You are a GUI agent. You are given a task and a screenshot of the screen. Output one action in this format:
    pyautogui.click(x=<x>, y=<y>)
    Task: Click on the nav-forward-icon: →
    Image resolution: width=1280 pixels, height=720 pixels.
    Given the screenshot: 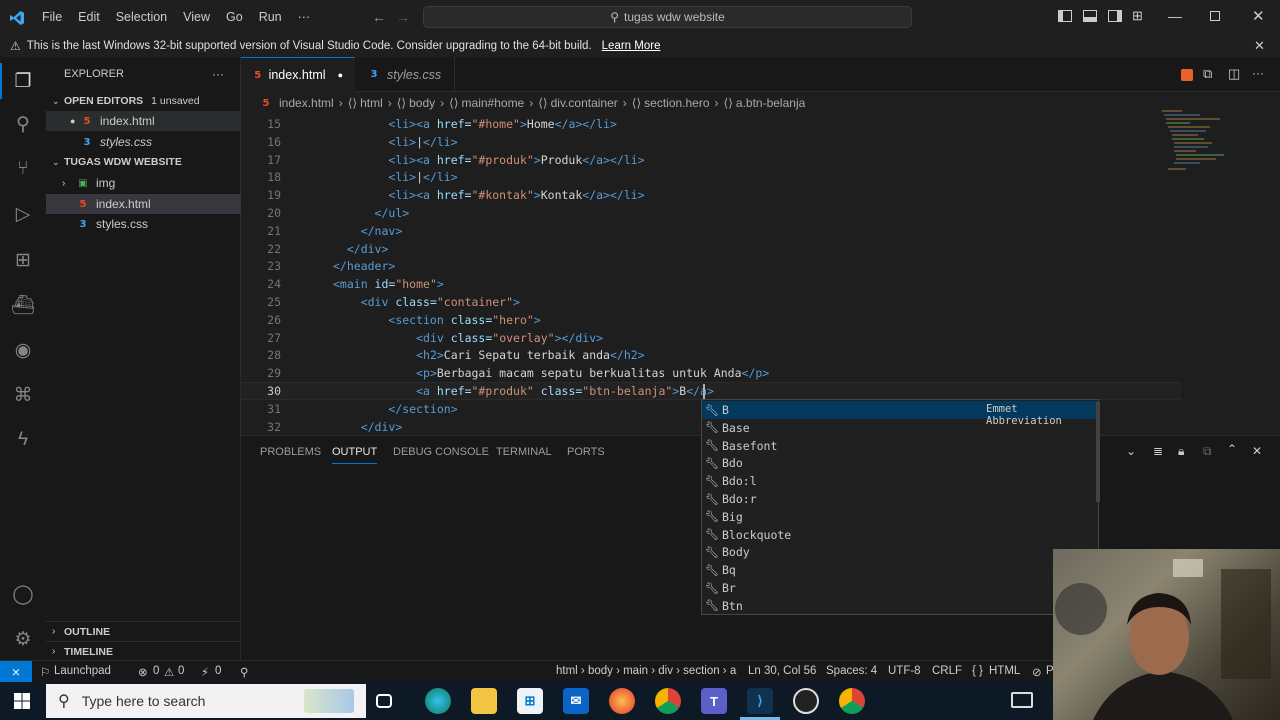 What is the action you would take?
    pyautogui.click(x=403, y=17)
    